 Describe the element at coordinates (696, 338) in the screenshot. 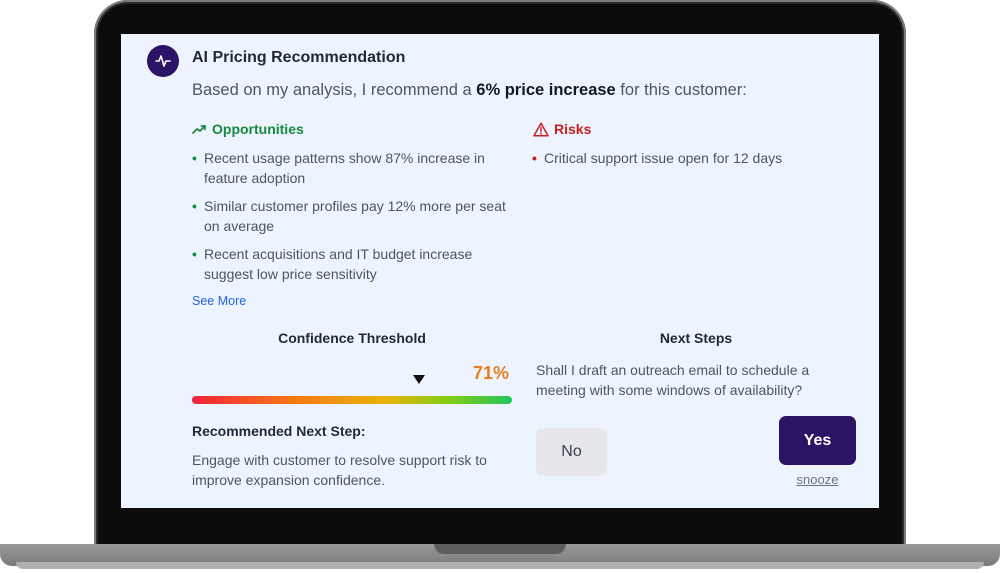

I see `next-steps-title: Next Steps` at that location.